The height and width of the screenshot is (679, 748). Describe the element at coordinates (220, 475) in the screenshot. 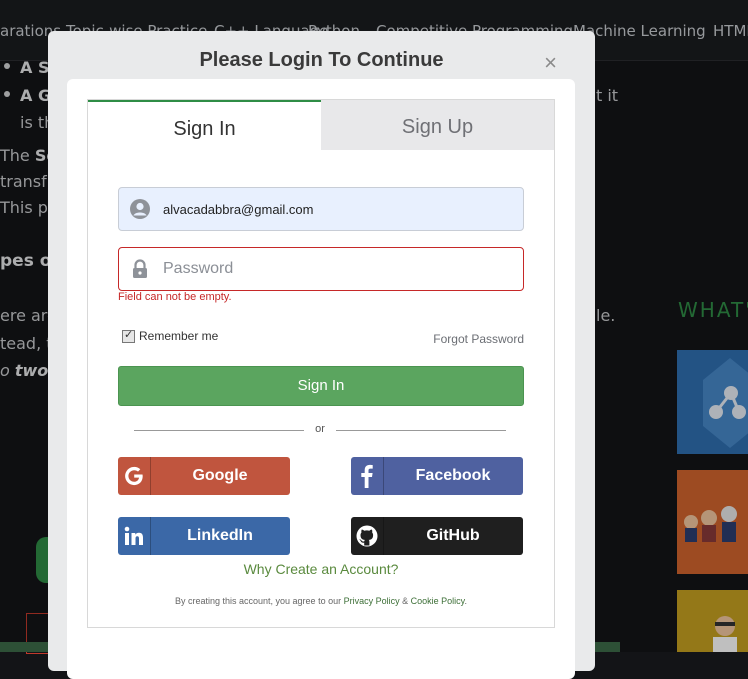

I see `google-label: Google` at that location.